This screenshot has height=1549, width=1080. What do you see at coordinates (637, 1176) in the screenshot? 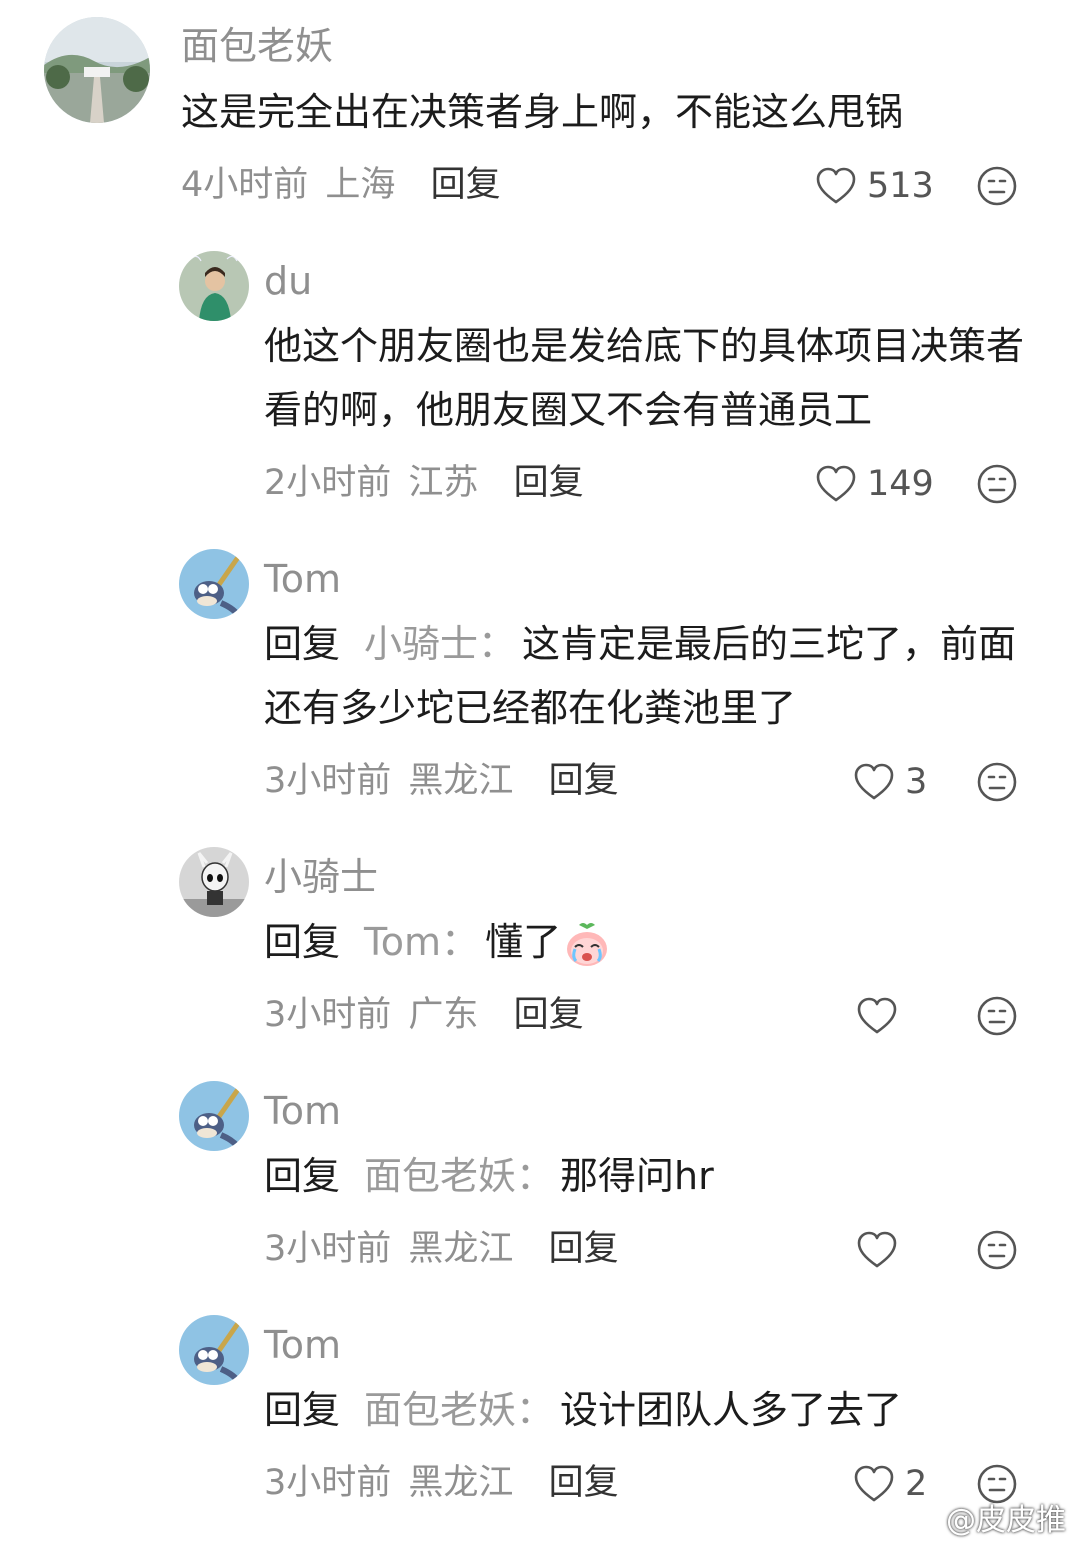
I see `reply-text: 那得问hr` at bounding box center [637, 1176].